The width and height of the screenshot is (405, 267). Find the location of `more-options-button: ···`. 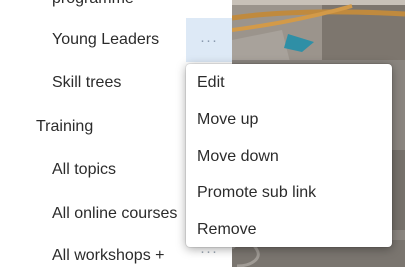

more-options-button: ··· is located at coordinates (209, 40).